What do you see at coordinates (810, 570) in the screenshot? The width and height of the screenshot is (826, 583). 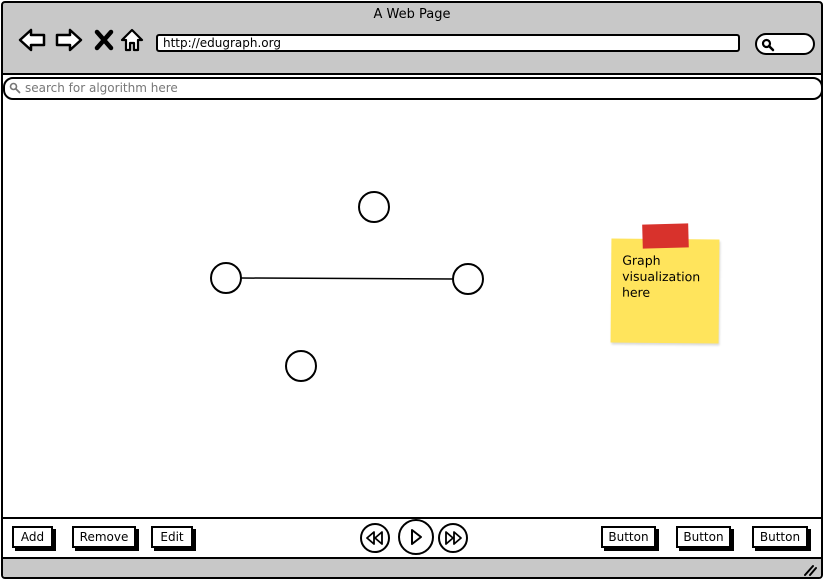 I see `resize-grip-icon` at bounding box center [810, 570].